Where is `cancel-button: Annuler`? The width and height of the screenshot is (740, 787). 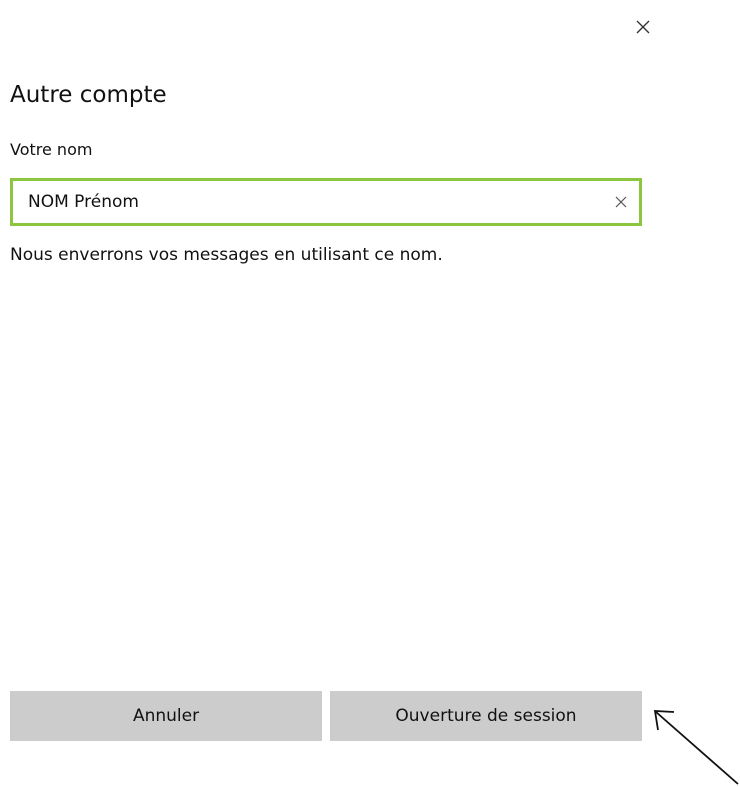
cancel-button: Annuler is located at coordinates (166, 716).